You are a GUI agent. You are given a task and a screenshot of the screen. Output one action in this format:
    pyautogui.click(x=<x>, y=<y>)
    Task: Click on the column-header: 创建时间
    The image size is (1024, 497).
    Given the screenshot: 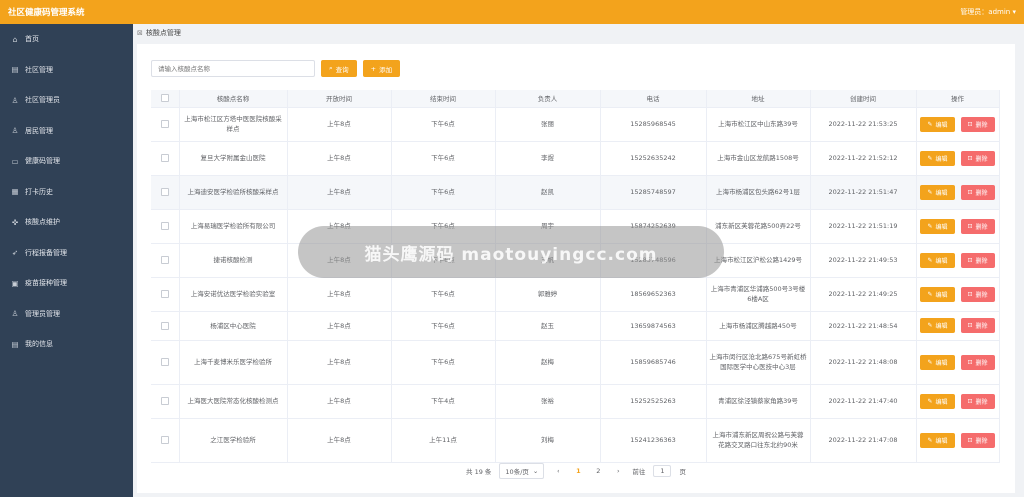 What is the action you would take?
    pyautogui.click(x=863, y=99)
    